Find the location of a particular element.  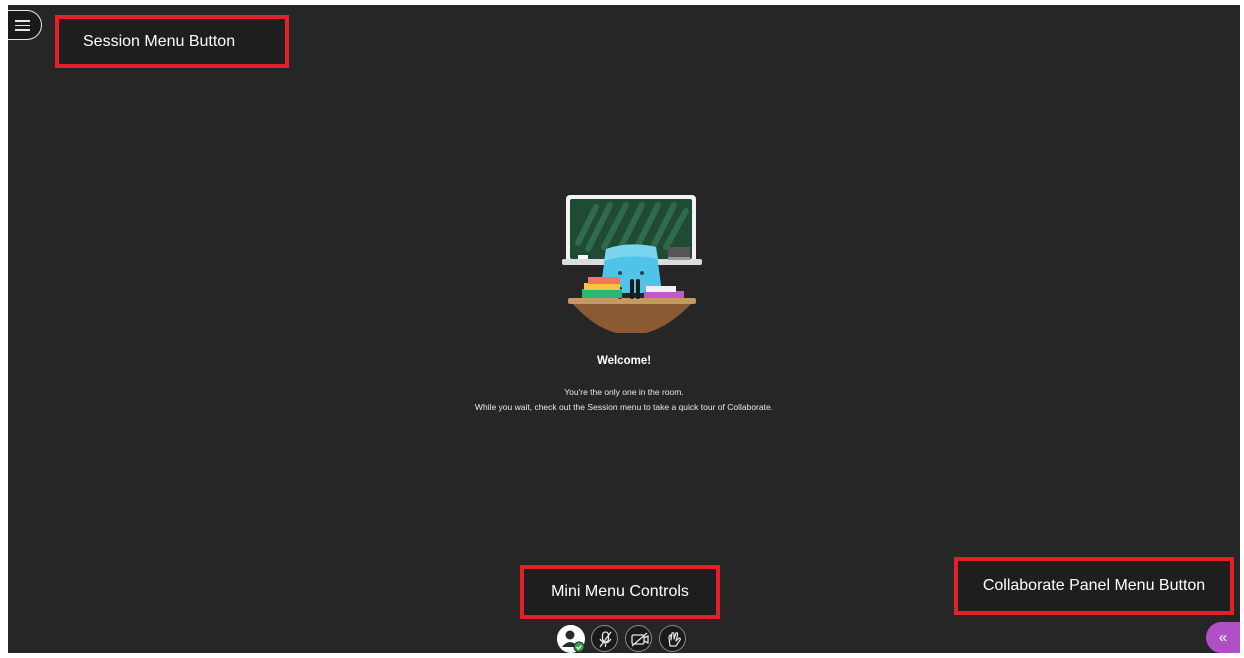

panel-menu-callout-label: Collaborate Panel Menu Button is located at coordinates (1094, 585).